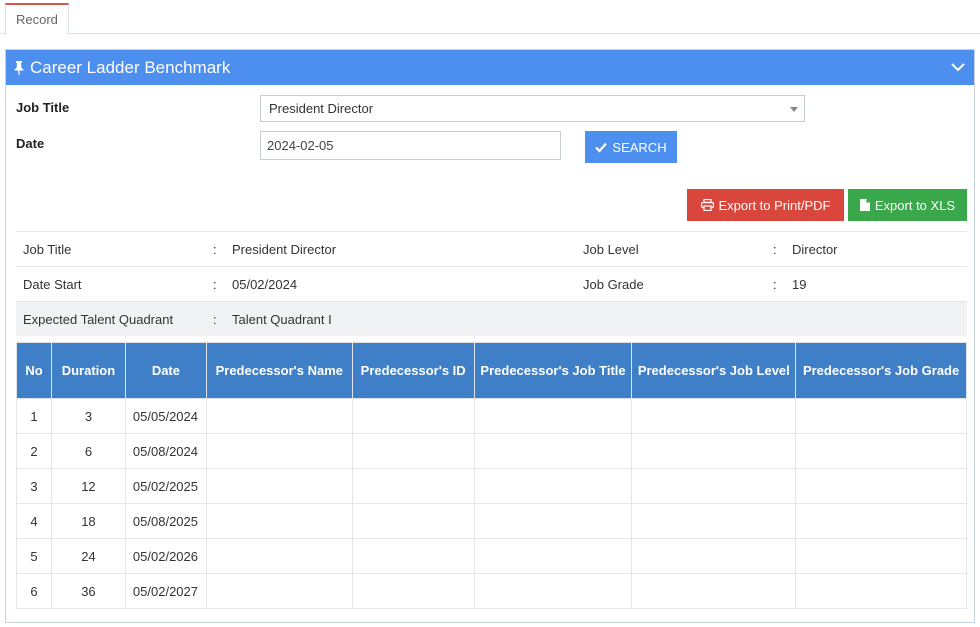 The image size is (980, 627). I want to click on search-button: SEARCH, so click(631, 147).